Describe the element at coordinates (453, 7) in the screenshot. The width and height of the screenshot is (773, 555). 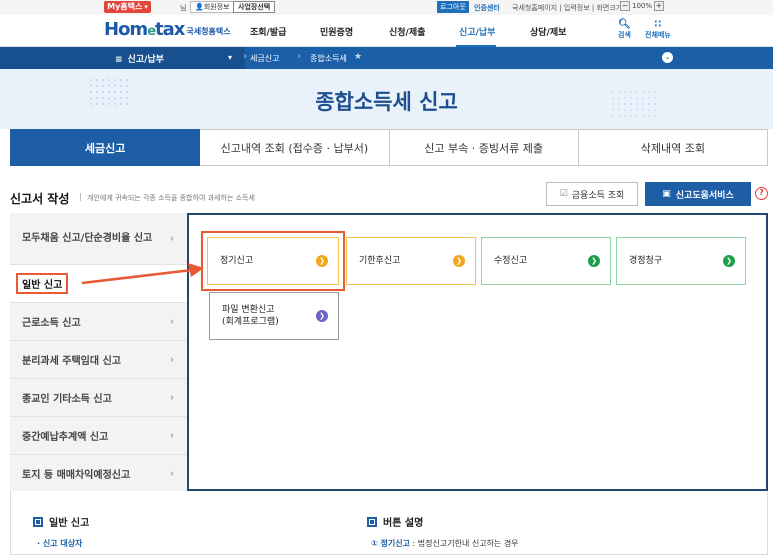
I see `logout-button: 로그아웃` at that location.